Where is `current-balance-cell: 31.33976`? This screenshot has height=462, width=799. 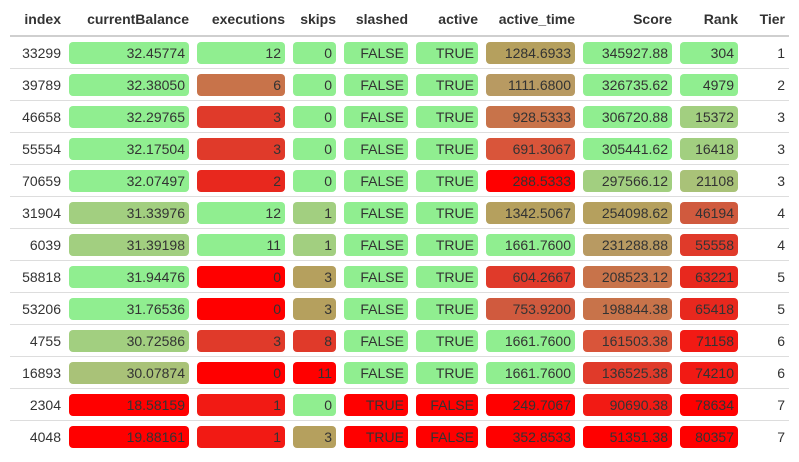 current-balance-cell: 31.33976 is located at coordinates (129, 212).